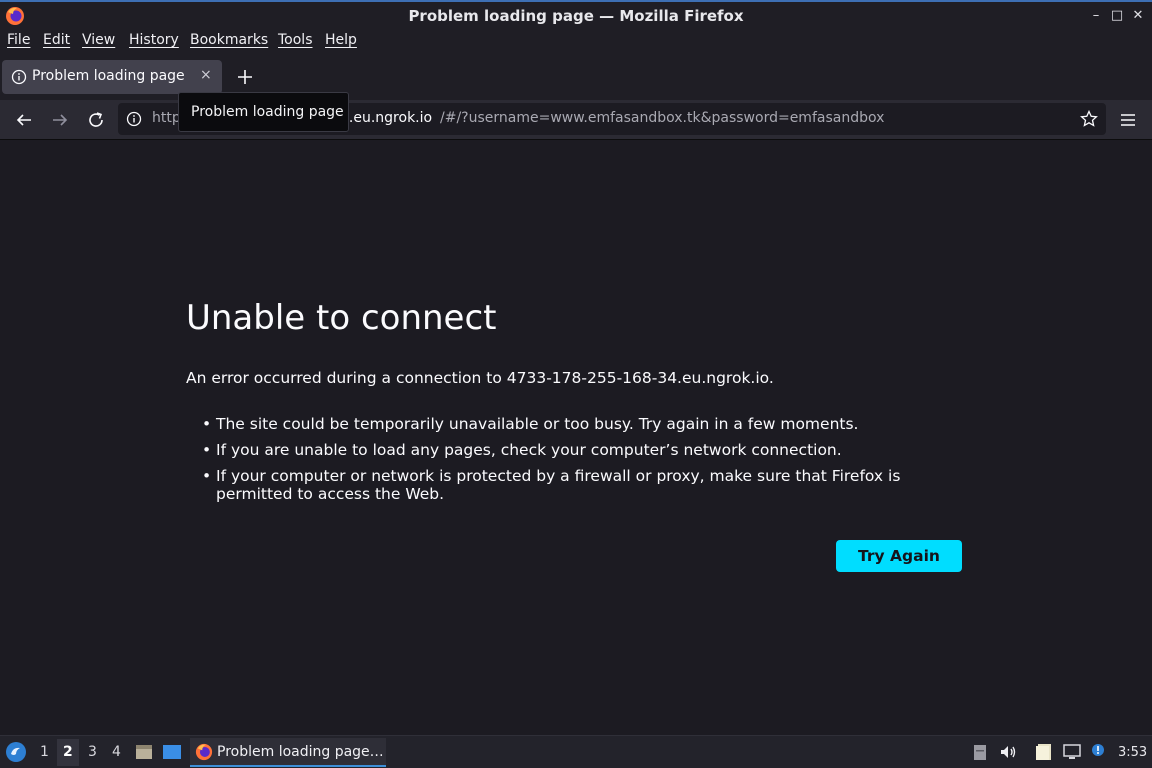 The image size is (1152, 768). I want to click on info-icon, so click(19, 77).